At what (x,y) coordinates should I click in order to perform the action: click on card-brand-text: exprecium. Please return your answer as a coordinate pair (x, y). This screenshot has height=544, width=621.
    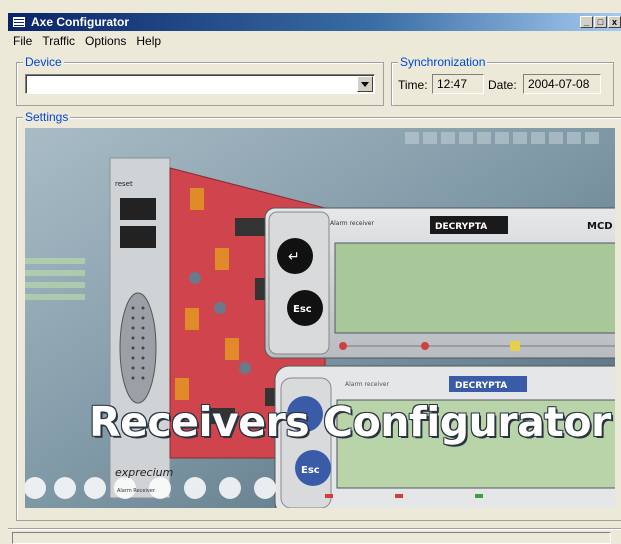
    Looking at the image, I should click on (144, 472).